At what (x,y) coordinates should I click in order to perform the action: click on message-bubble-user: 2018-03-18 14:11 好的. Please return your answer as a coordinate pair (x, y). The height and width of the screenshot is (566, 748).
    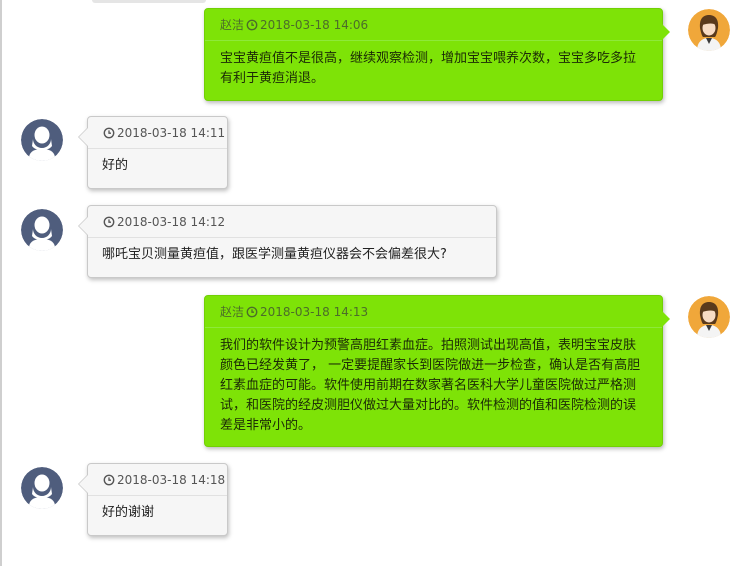
    Looking at the image, I should click on (153, 152).